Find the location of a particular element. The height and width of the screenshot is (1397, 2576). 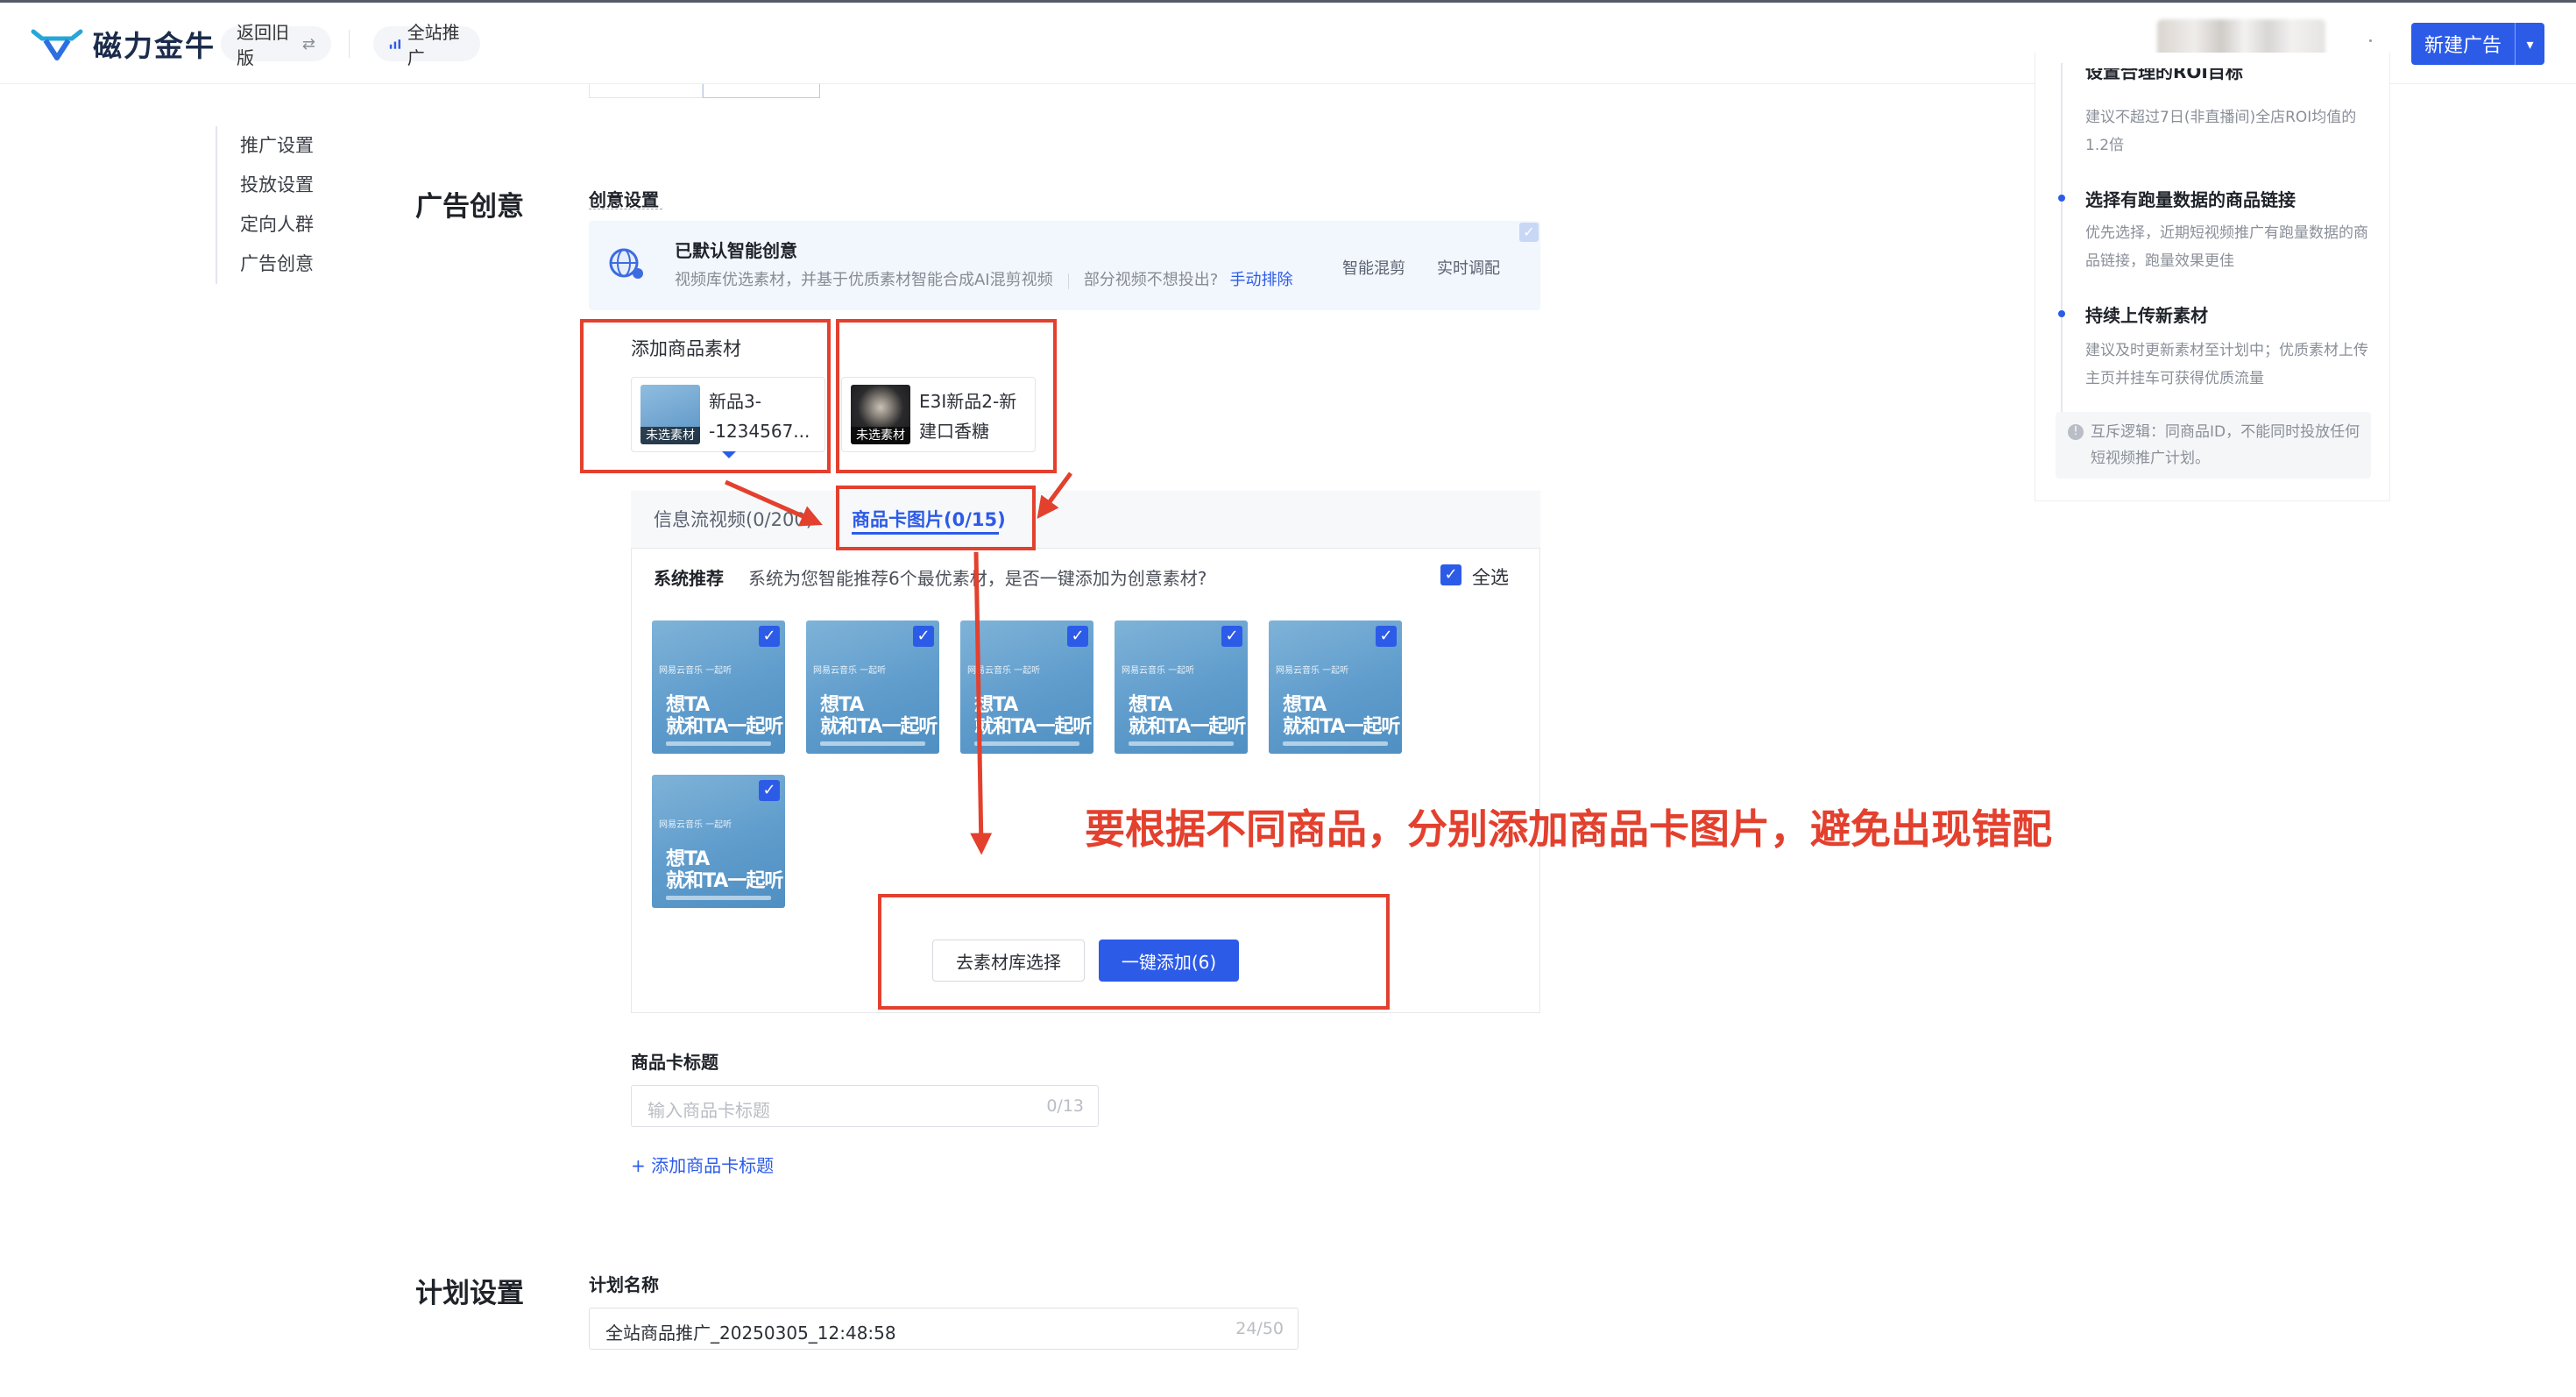

annotation-arrows is located at coordinates (898, 663).